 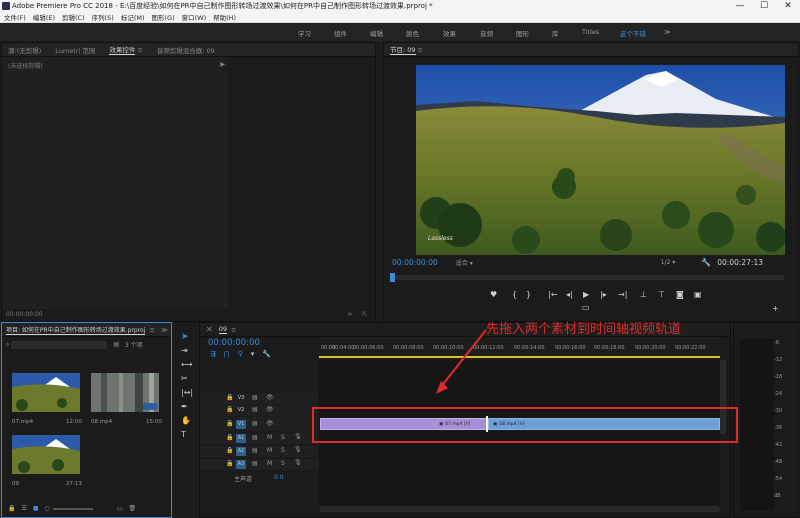 I want to click on annotation-arrow-head, so click(x=442, y=387).